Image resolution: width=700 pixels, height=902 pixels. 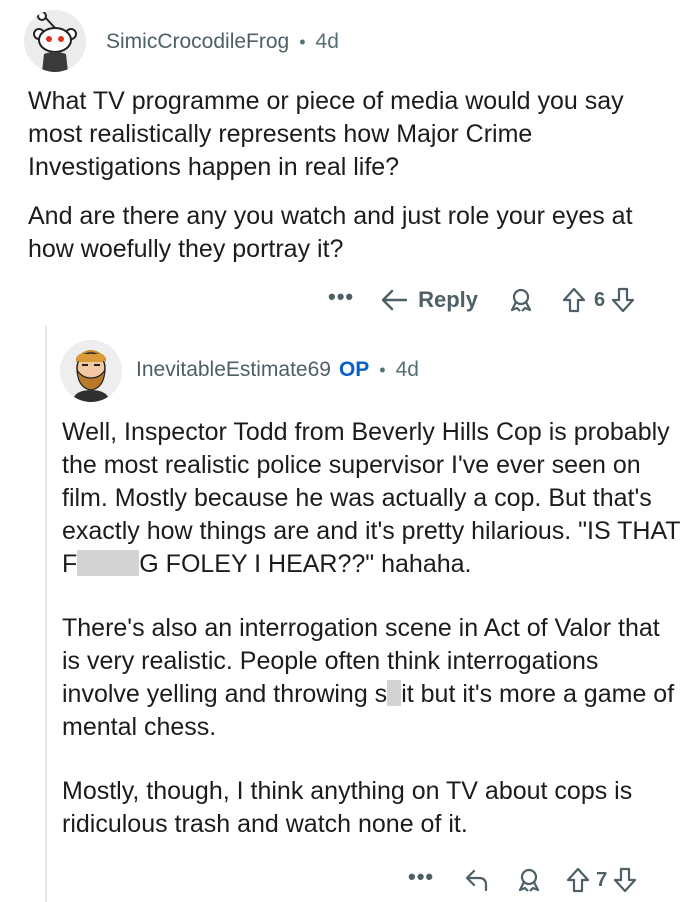 What do you see at coordinates (354, 369) in the screenshot?
I see `op-badge: OP` at bounding box center [354, 369].